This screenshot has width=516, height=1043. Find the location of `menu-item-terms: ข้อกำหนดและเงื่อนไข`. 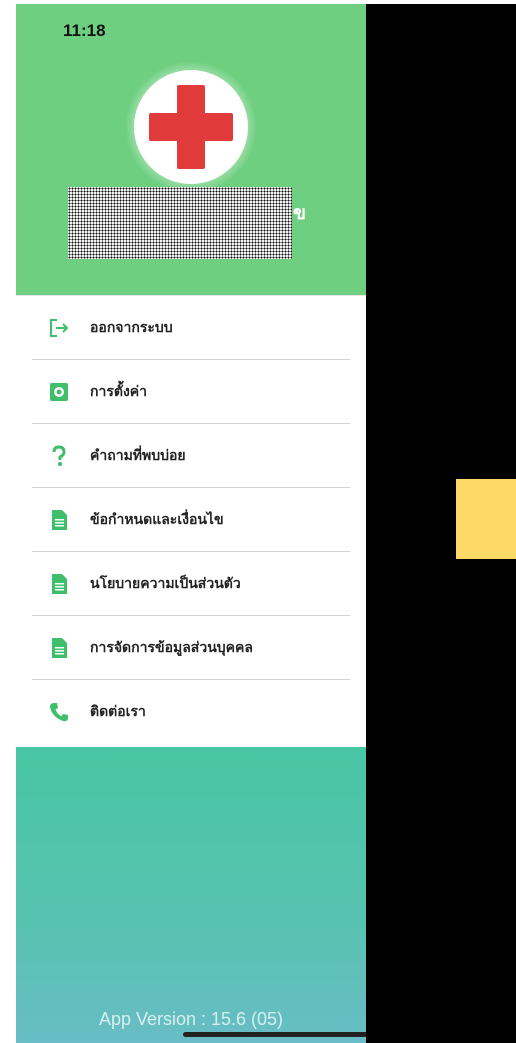

menu-item-terms: ข้อกำหนดและเงื่อนไข is located at coordinates (191, 520).